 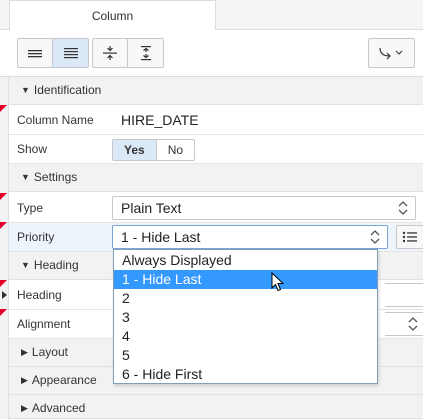 What do you see at coordinates (250, 237) in the screenshot?
I see `priority-select: 1 - Hide Last` at bounding box center [250, 237].